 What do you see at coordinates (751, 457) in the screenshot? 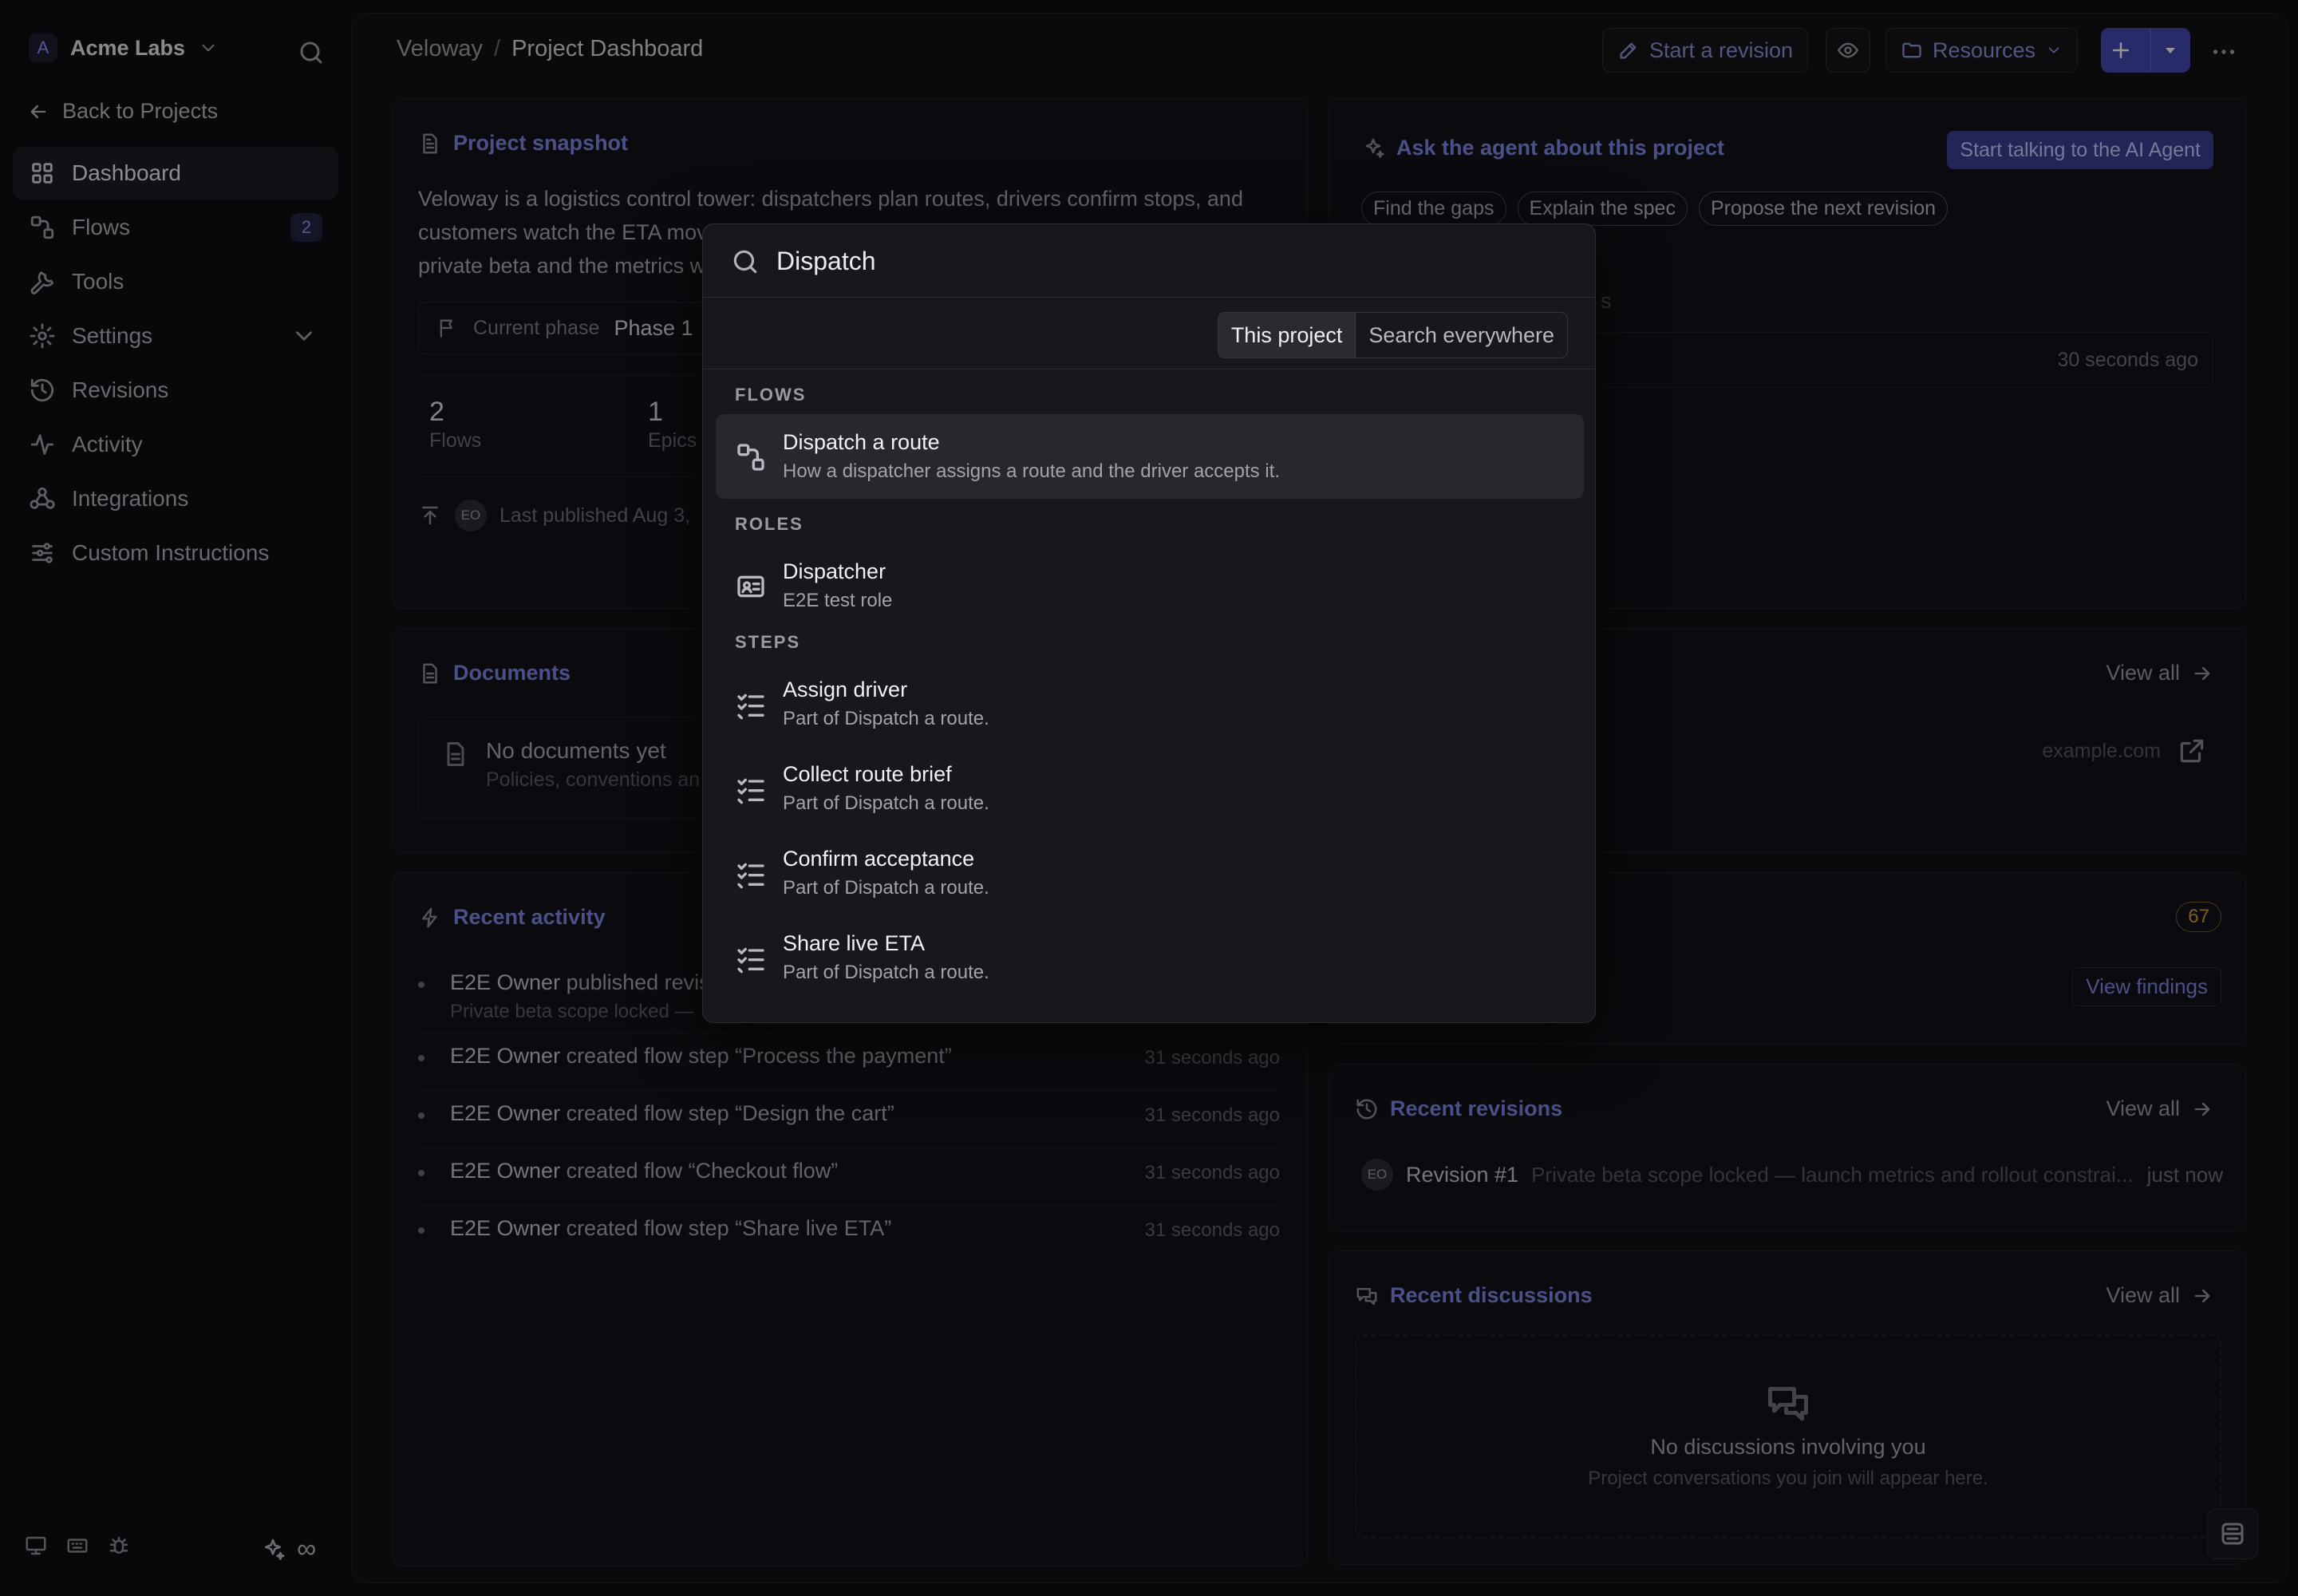
I see `flow-icon` at bounding box center [751, 457].